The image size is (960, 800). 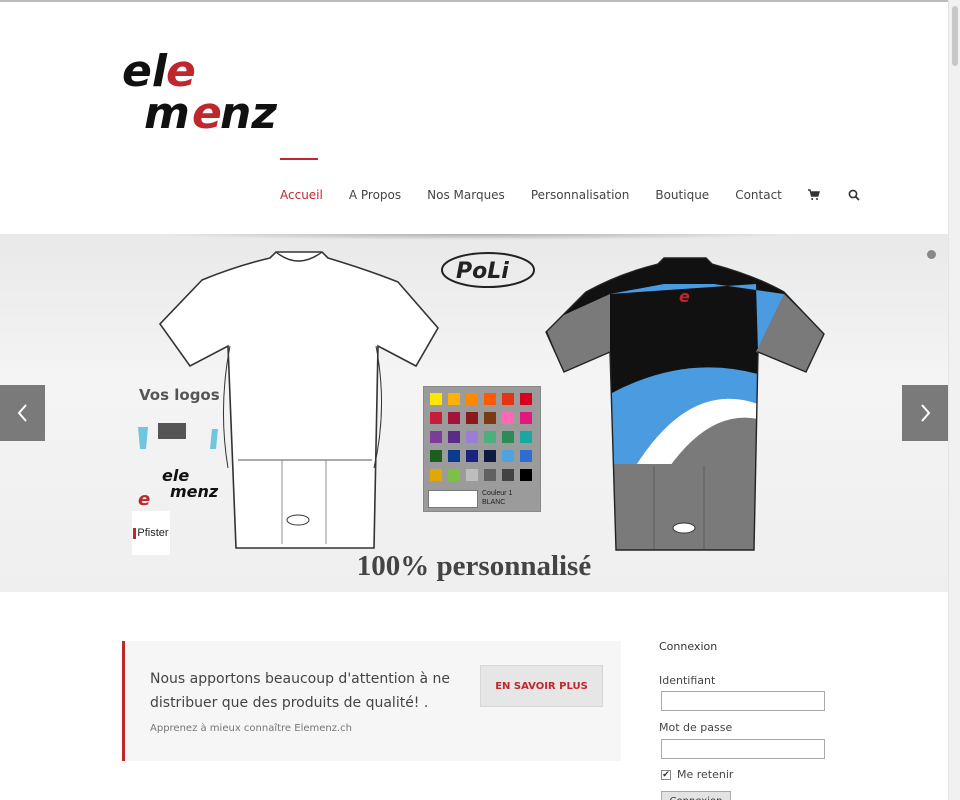 I want to click on nav-item-personnalisation: Personnalisation, so click(x=580, y=195).